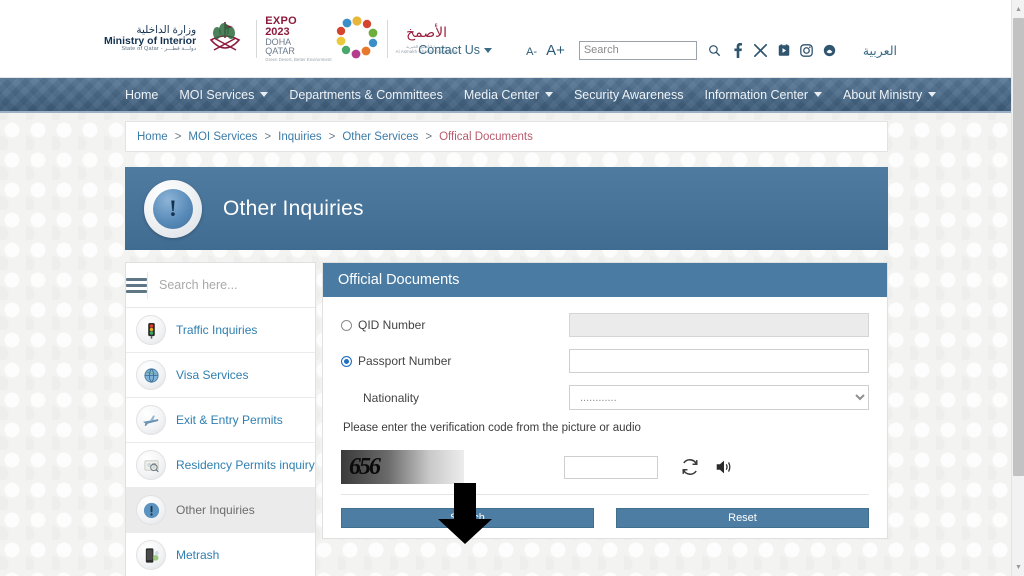 Image resolution: width=1024 pixels, height=576 pixels. What do you see at coordinates (405, 361) in the screenshot?
I see `passport-label: Passport Number` at bounding box center [405, 361].